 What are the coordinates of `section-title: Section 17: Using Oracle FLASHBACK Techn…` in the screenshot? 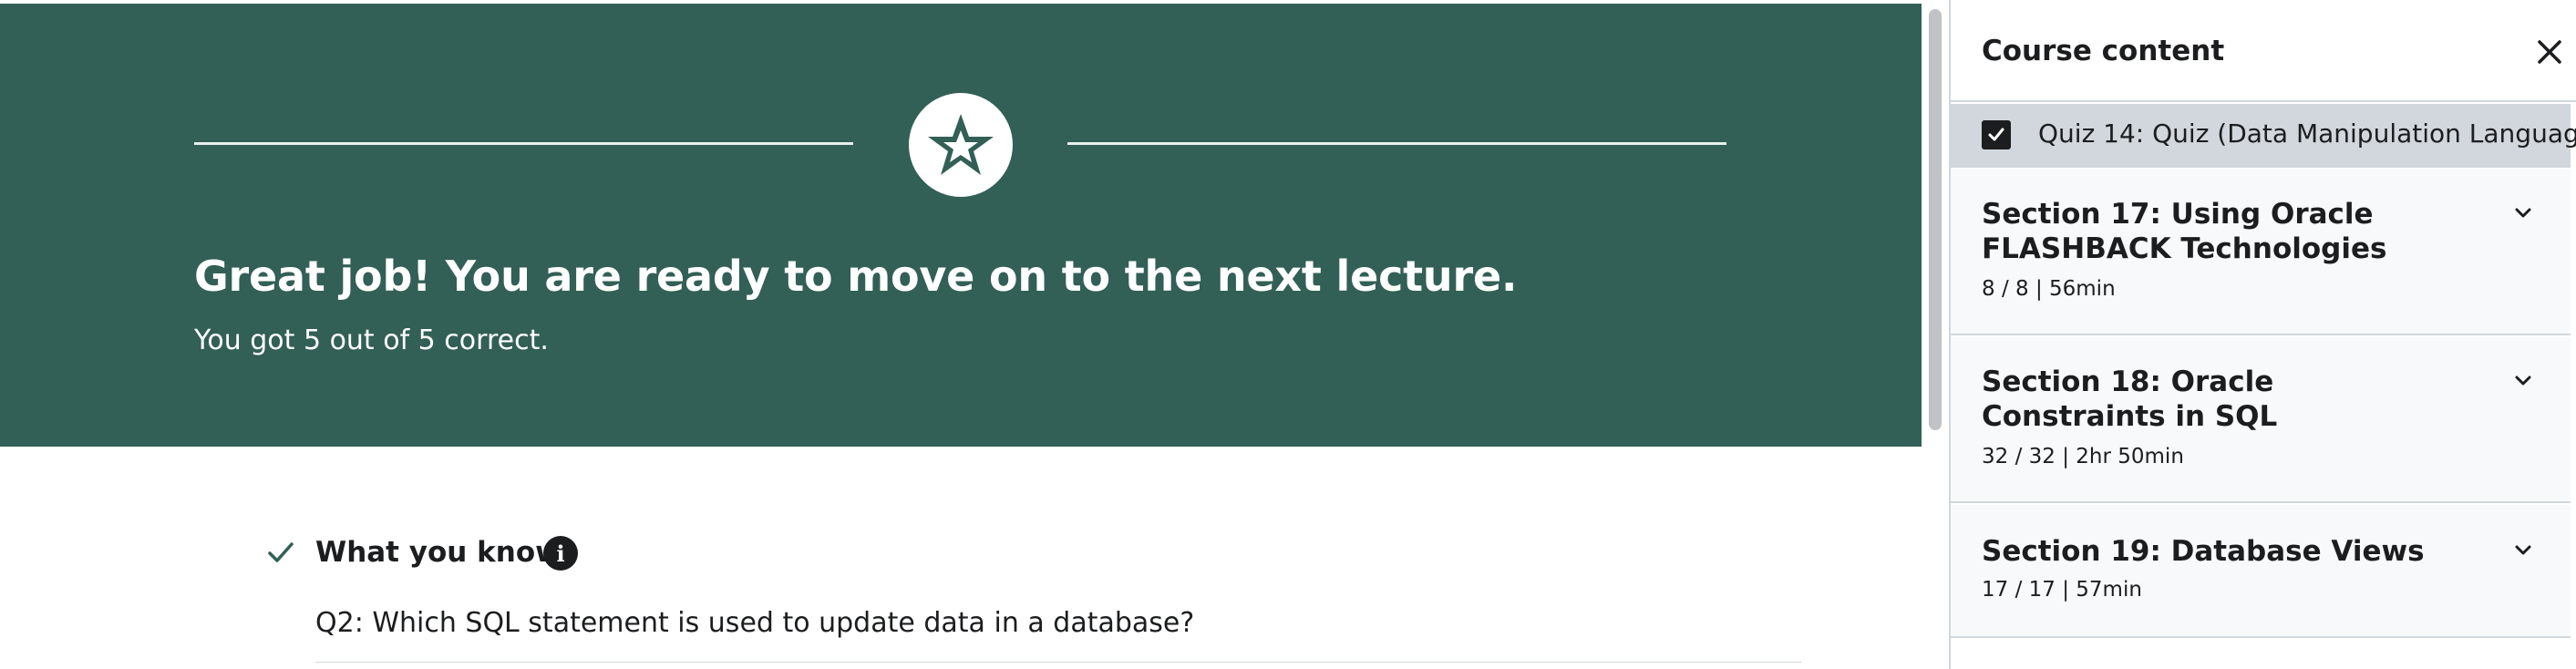 It's located at (2184, 231).